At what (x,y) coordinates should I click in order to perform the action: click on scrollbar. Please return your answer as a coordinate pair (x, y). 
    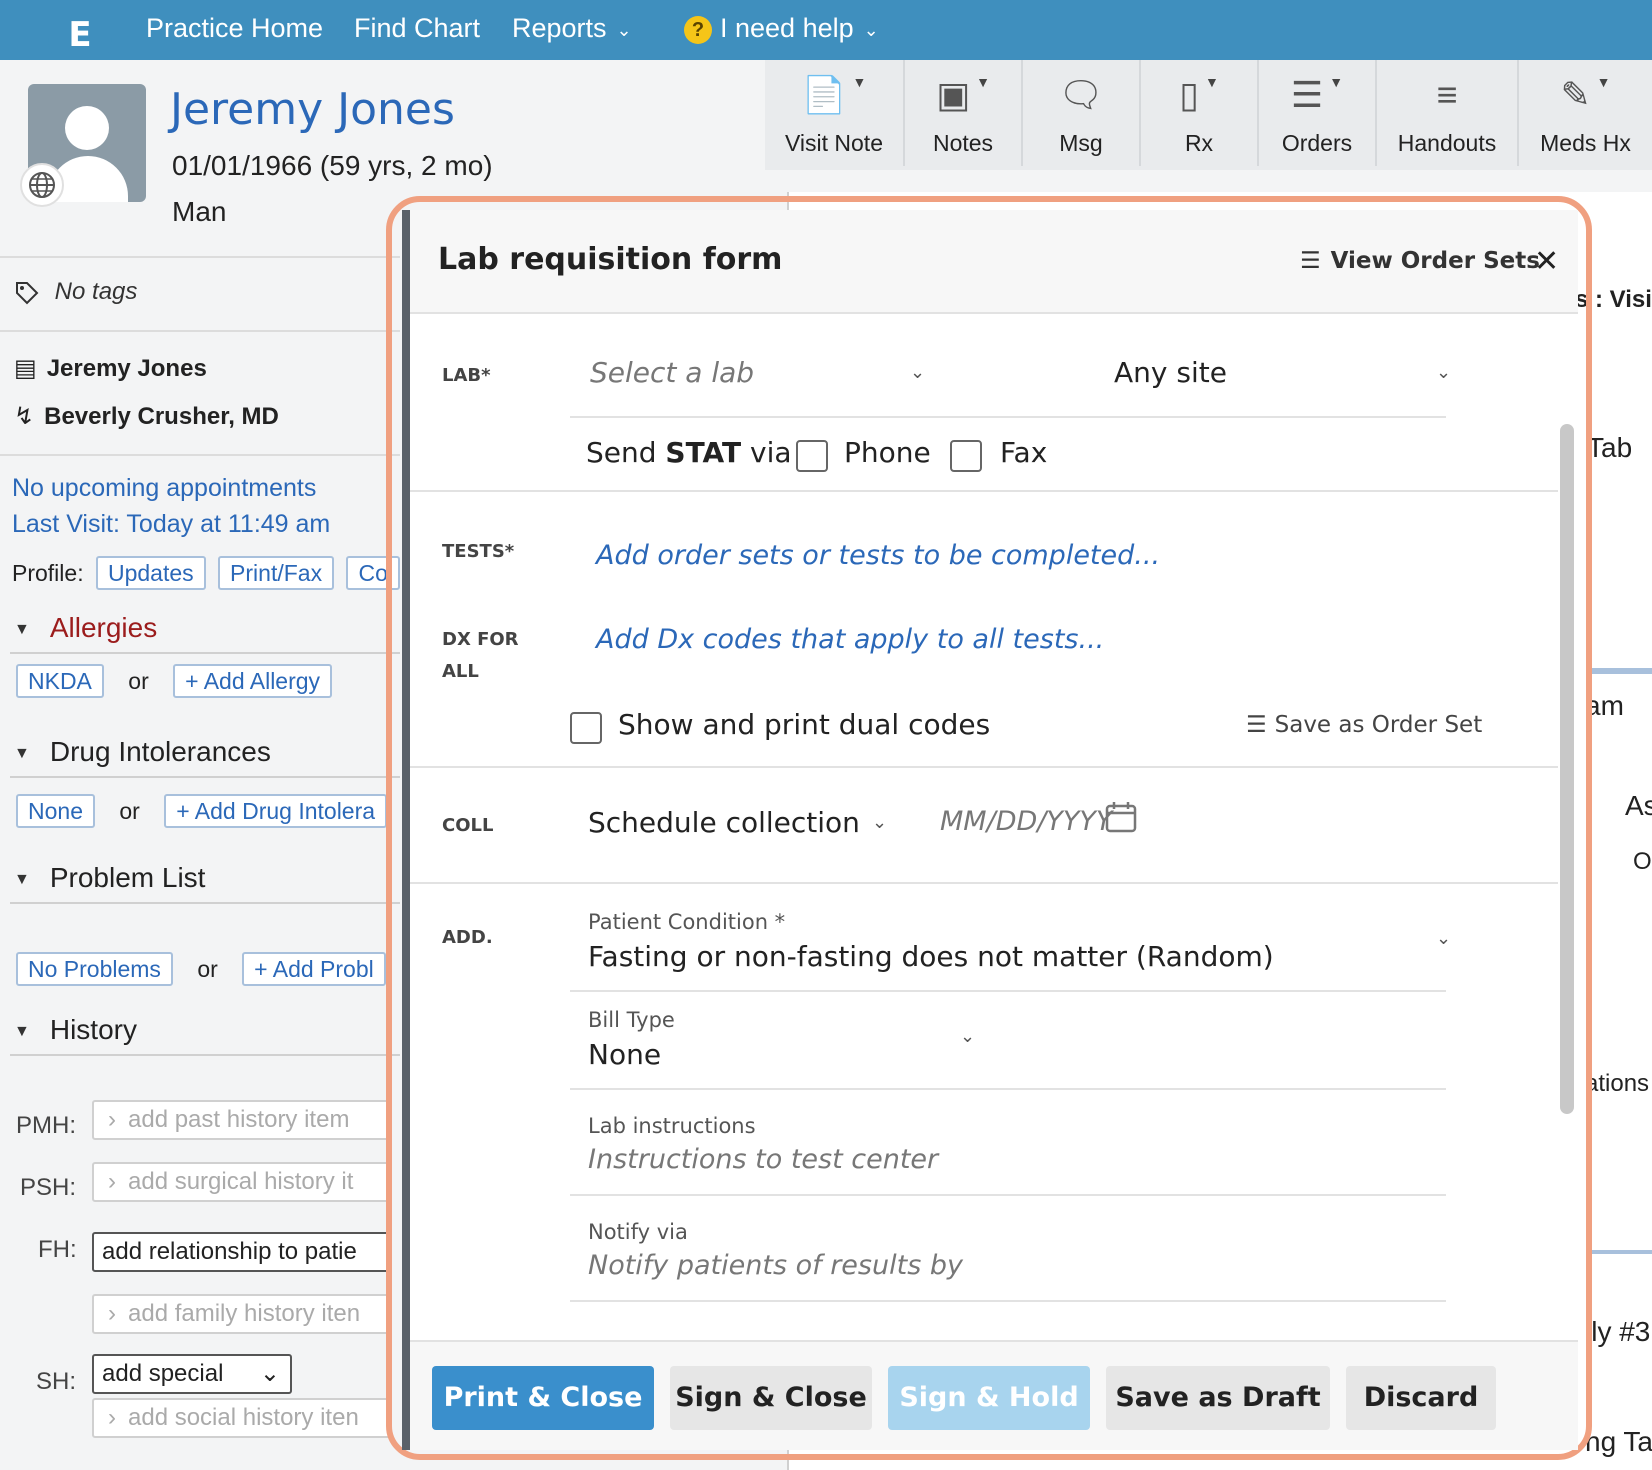
    Looking at the image, I should click on (1567, 769).